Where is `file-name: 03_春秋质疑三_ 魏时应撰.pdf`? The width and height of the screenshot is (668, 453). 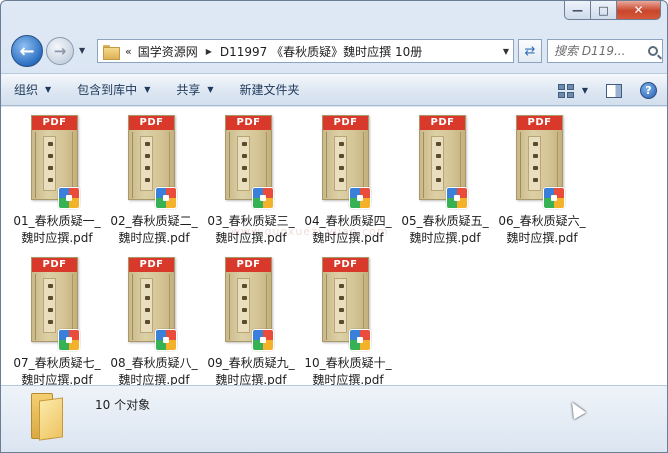
file-name: 03_春秋质疑三_ 魏时应撰.pdf is located at coordinates (251, 230).